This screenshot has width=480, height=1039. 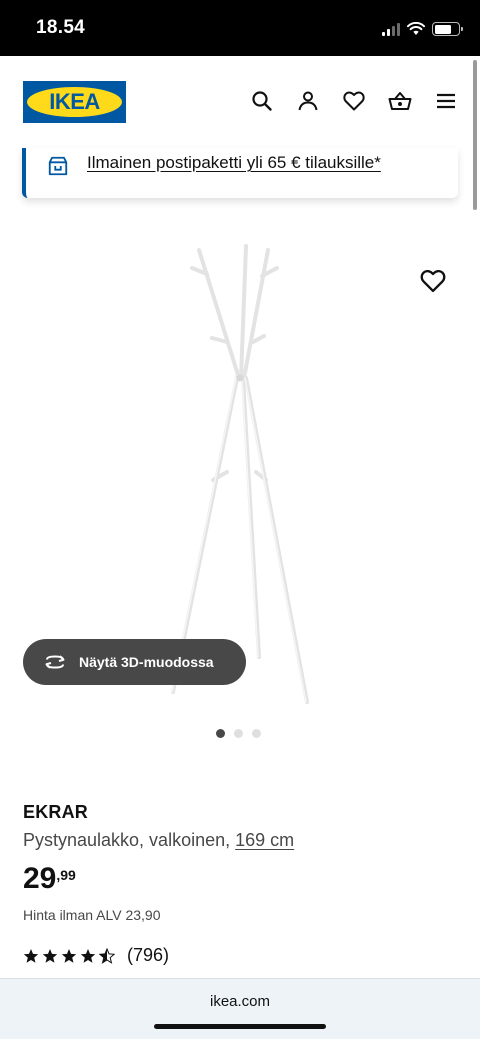 I want to click on product-description-text: Pystynaulakko, valkoinen,, so click(x=127, y=840).